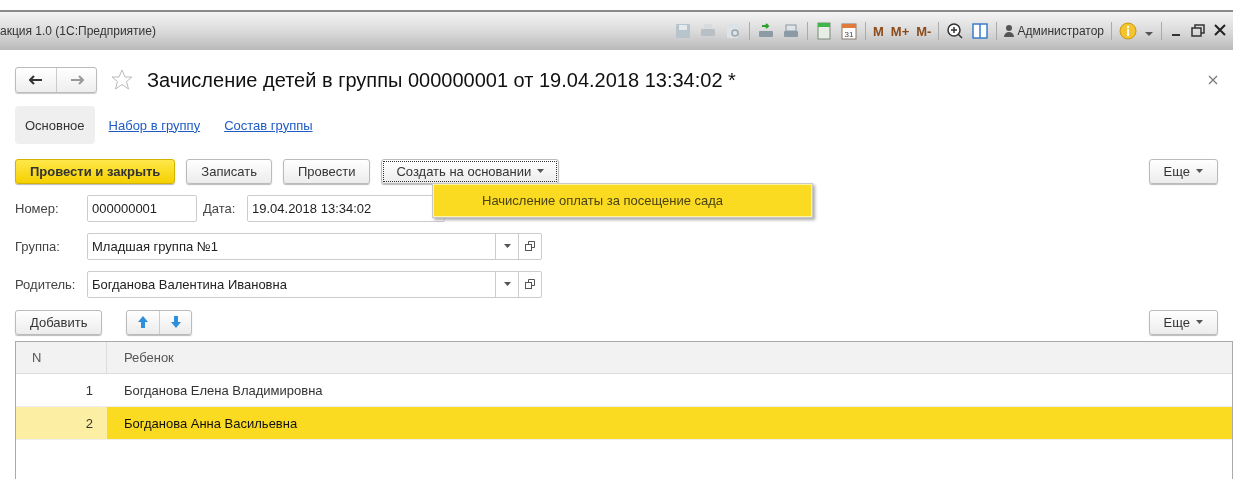  What do you see at coordinates (314, 246) in the screenshot?
I see `group-field: Младшая группа №1` at bounding box center [314, 246].